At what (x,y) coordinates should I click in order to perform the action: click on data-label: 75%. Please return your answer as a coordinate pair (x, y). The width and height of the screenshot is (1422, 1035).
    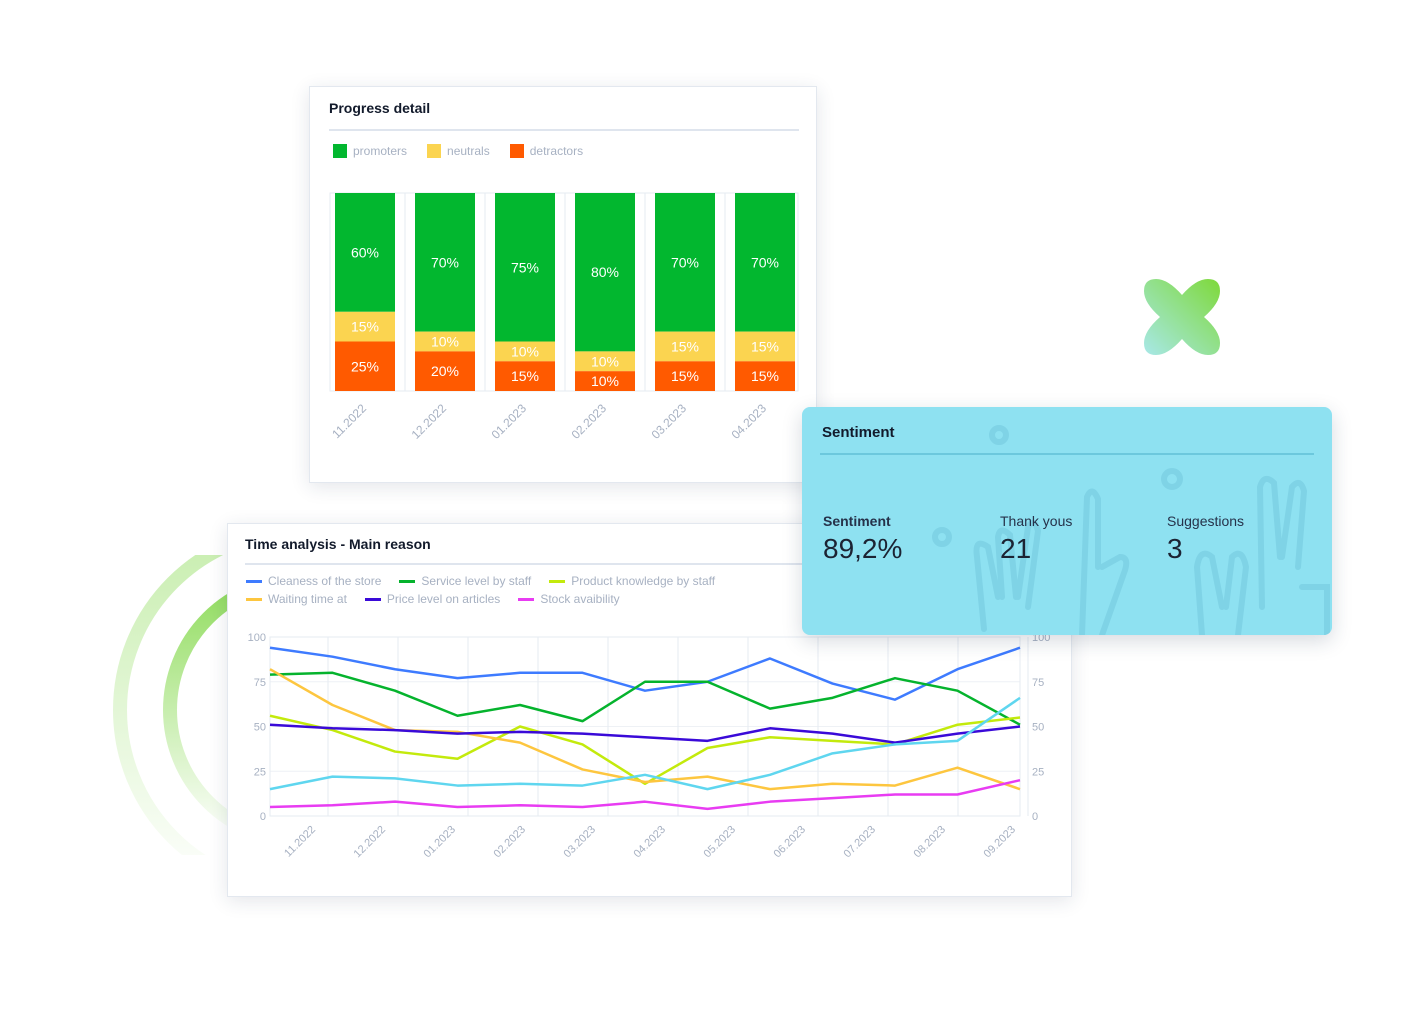
    Looking at the image, I should click on (525, 267).